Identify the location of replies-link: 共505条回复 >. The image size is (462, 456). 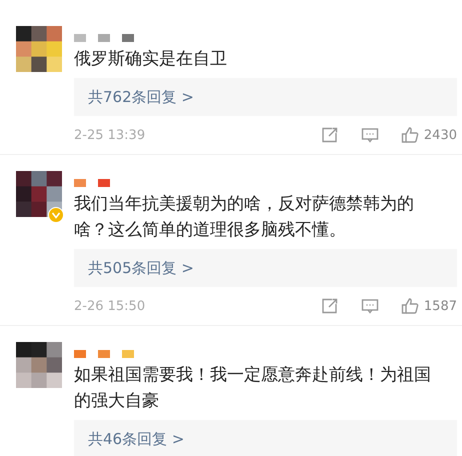
(265, 268).